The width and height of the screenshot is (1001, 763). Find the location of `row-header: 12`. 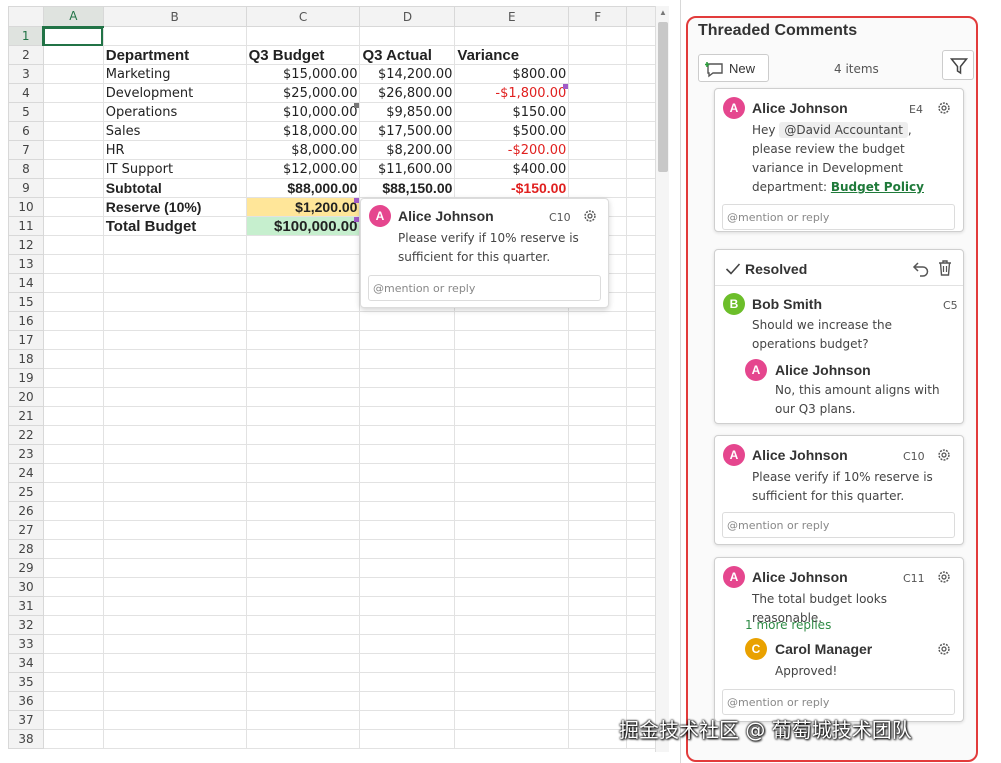

row-header: 12 is located at coordinates (26, 245).